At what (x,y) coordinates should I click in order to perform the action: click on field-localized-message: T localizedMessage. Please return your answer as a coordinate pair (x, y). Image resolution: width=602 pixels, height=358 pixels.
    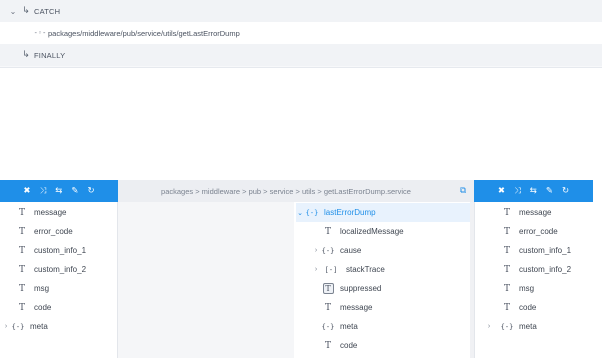
    Looking at the image, I should click on (358, 231).